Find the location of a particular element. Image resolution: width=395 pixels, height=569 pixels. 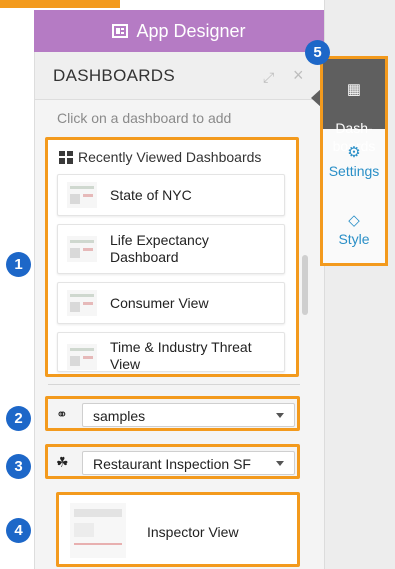

diamond-icon: ◇ is located at coordinates (354, 220).